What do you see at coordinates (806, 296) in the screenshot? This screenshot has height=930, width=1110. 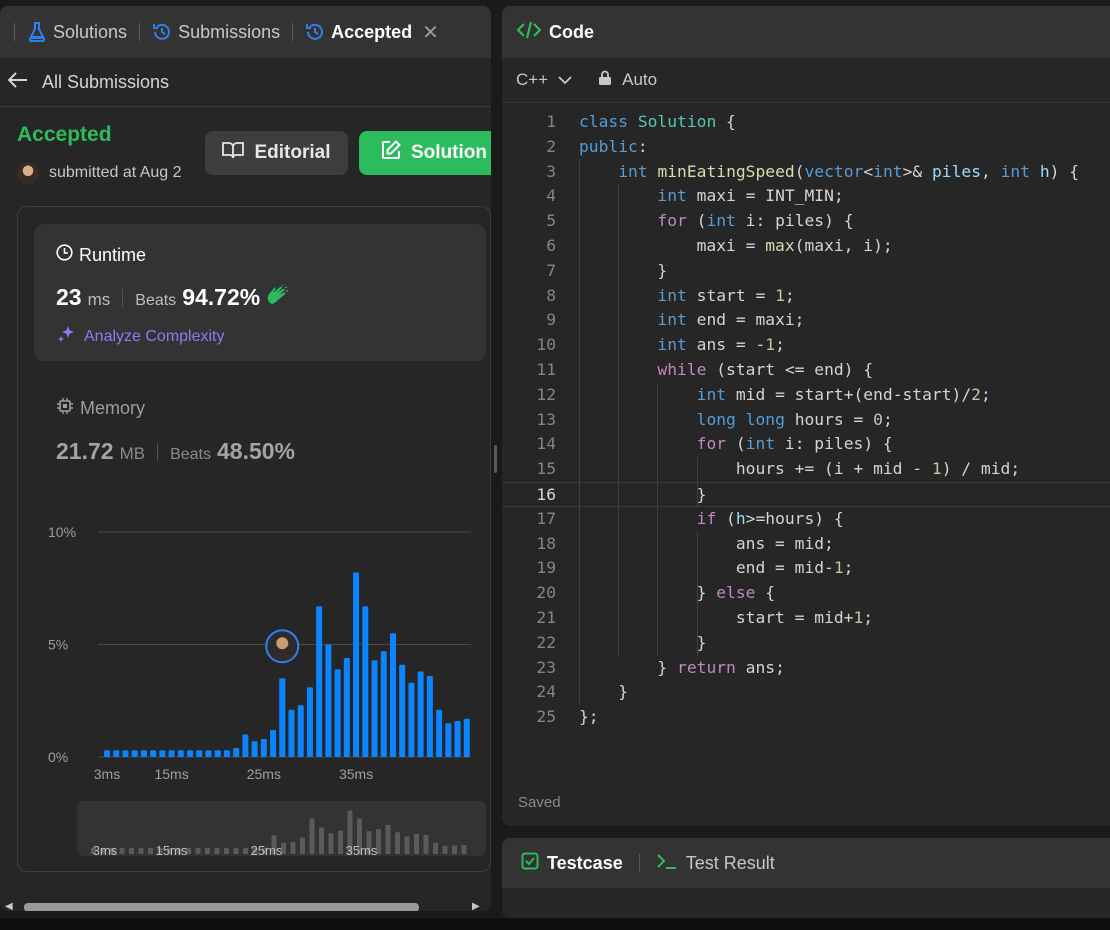 I see `code-line: 8 int start = 1;` at bounding box center [806, 296].